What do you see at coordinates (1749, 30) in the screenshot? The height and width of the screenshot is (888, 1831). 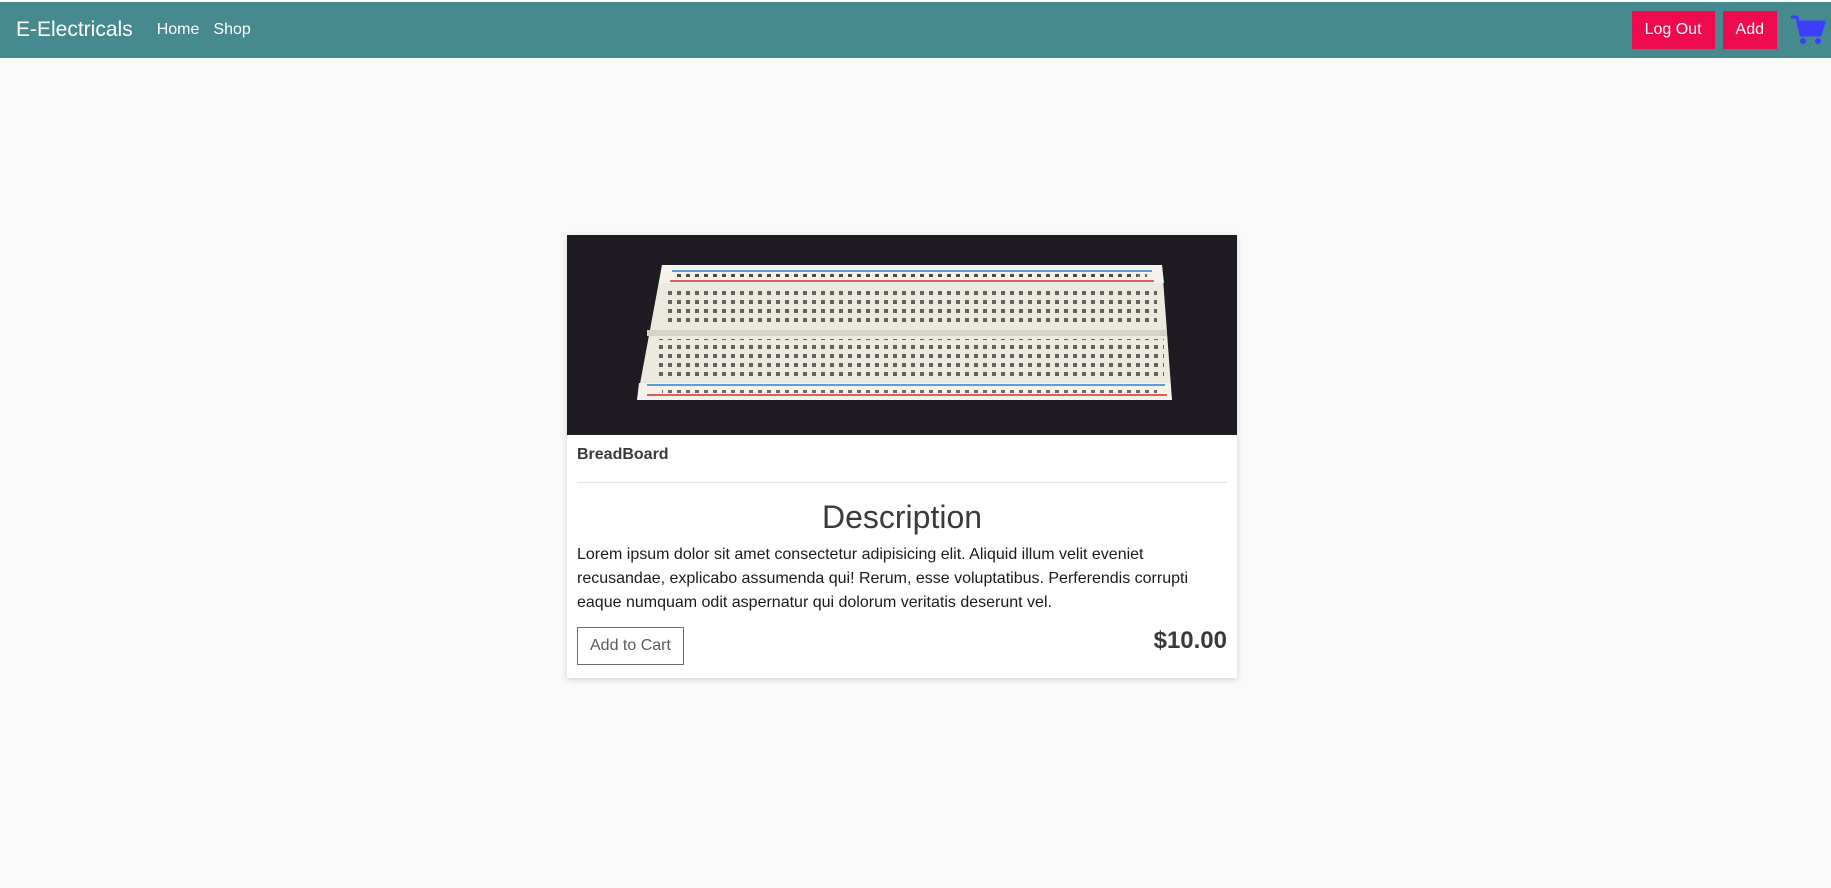 I see `add-button: Add` at bounding box center [1749, 30].